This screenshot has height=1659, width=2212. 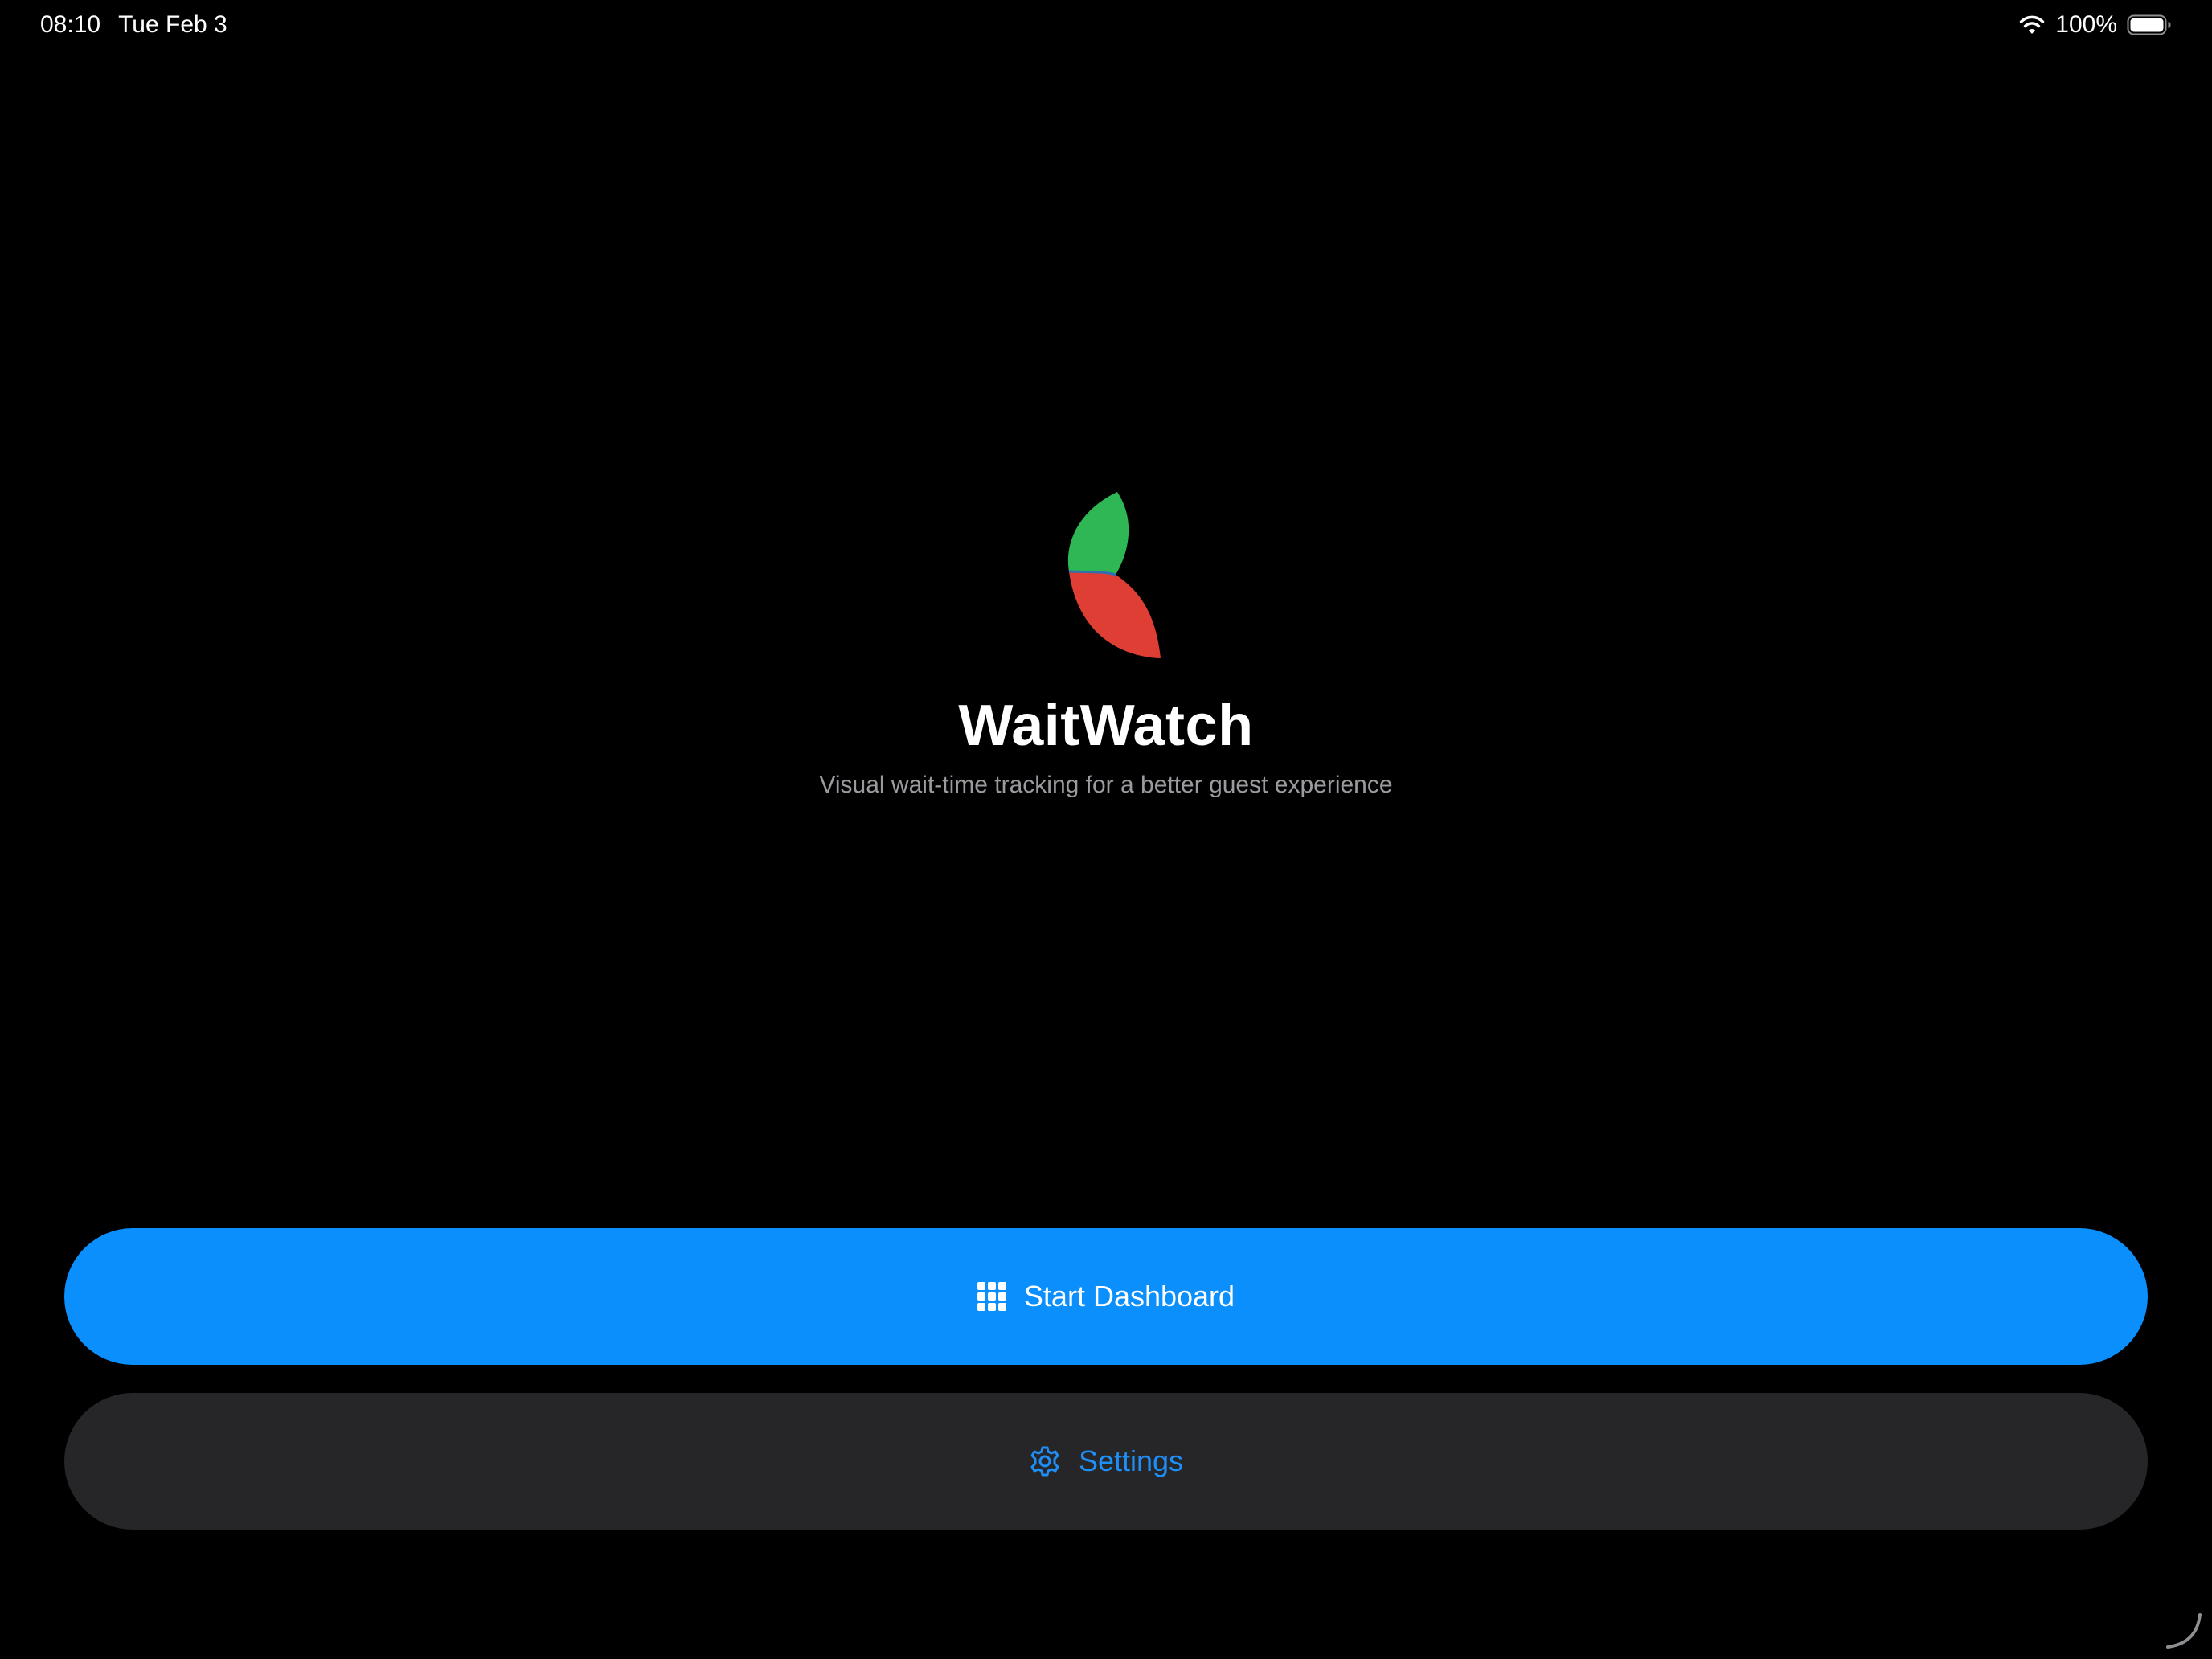 What do you see at coordinates (1045, 1461) in the screenshot?
I see `gear-icon` at bounding box center [1045, 1461].